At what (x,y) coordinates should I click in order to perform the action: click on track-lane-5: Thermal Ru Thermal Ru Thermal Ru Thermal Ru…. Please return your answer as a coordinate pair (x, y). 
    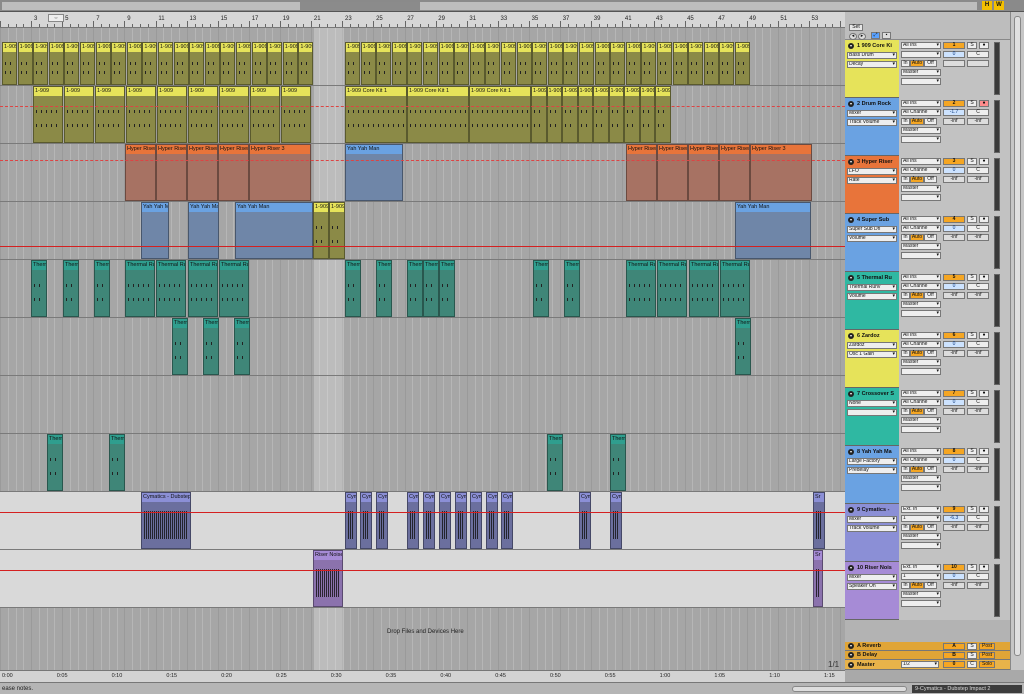
    Looking at the image, I should click on (422, 289).